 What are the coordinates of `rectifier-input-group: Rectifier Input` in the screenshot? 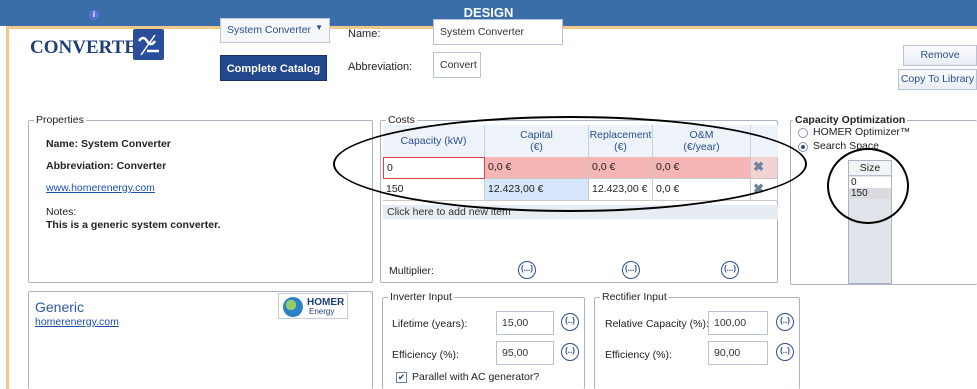 It's located at (697, 340).